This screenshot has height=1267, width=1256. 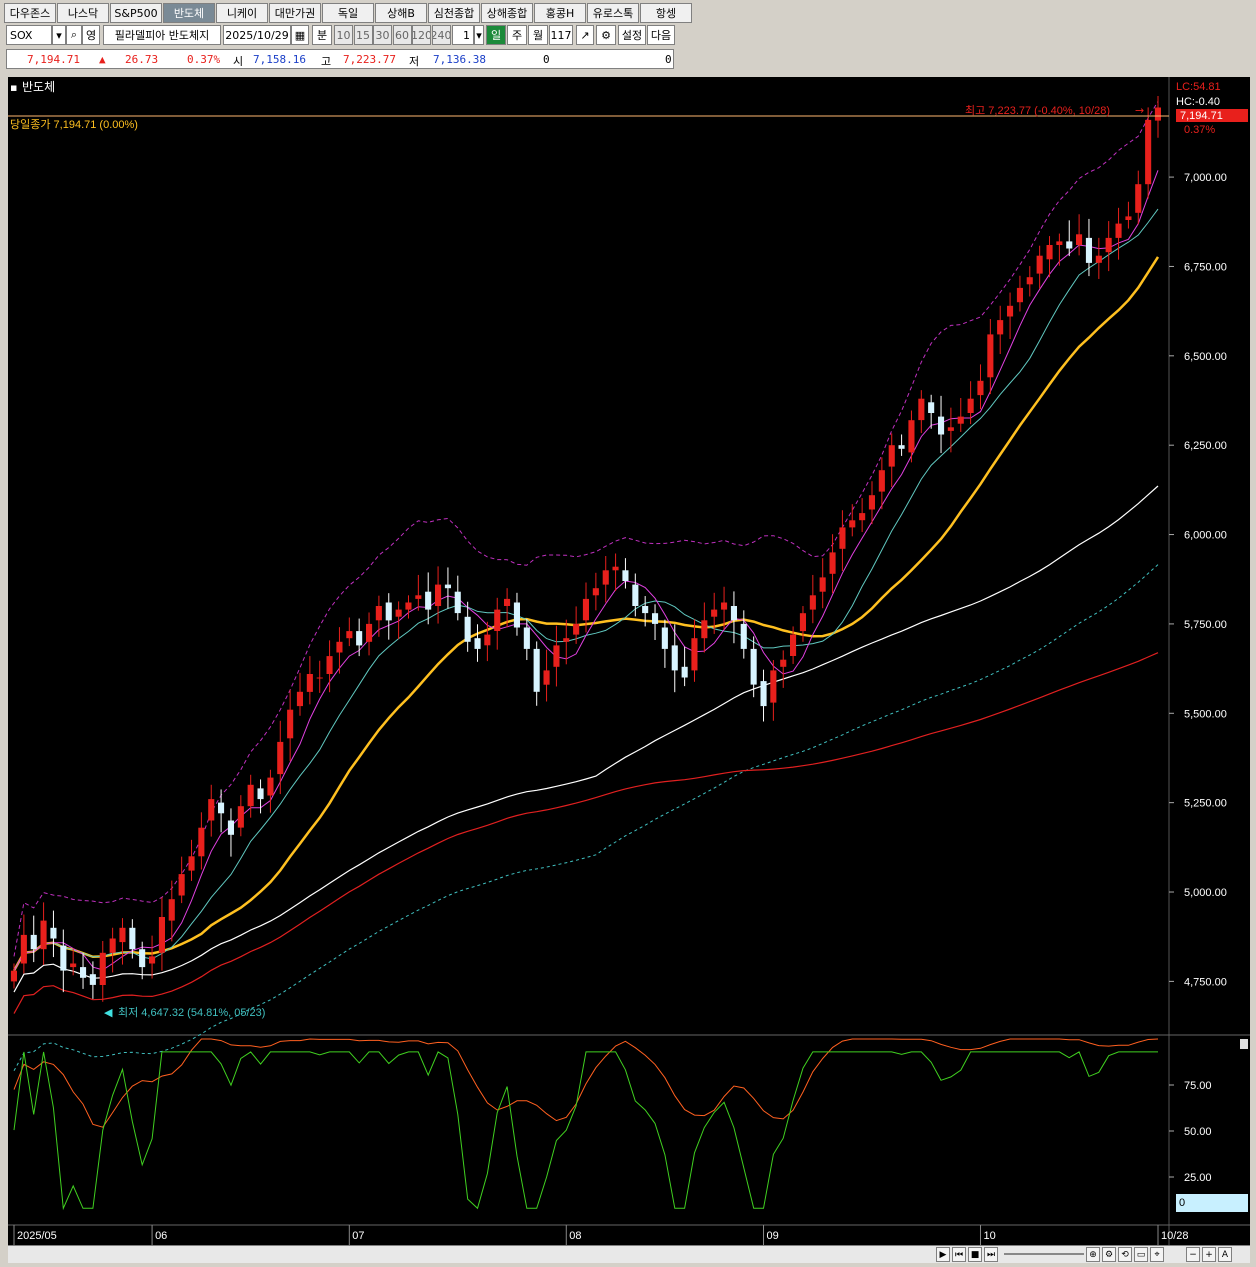 What do you see at coordinates (136, 13) in the screenshot?
I see `tab-2: S&P500` at bounding box center [136, 13].